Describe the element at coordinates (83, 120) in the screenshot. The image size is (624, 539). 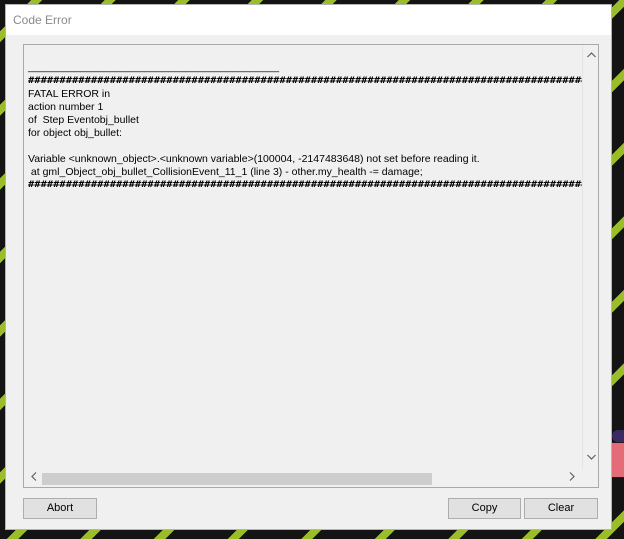
I see `error-line: of Step Eventobj_bullet` at that location.